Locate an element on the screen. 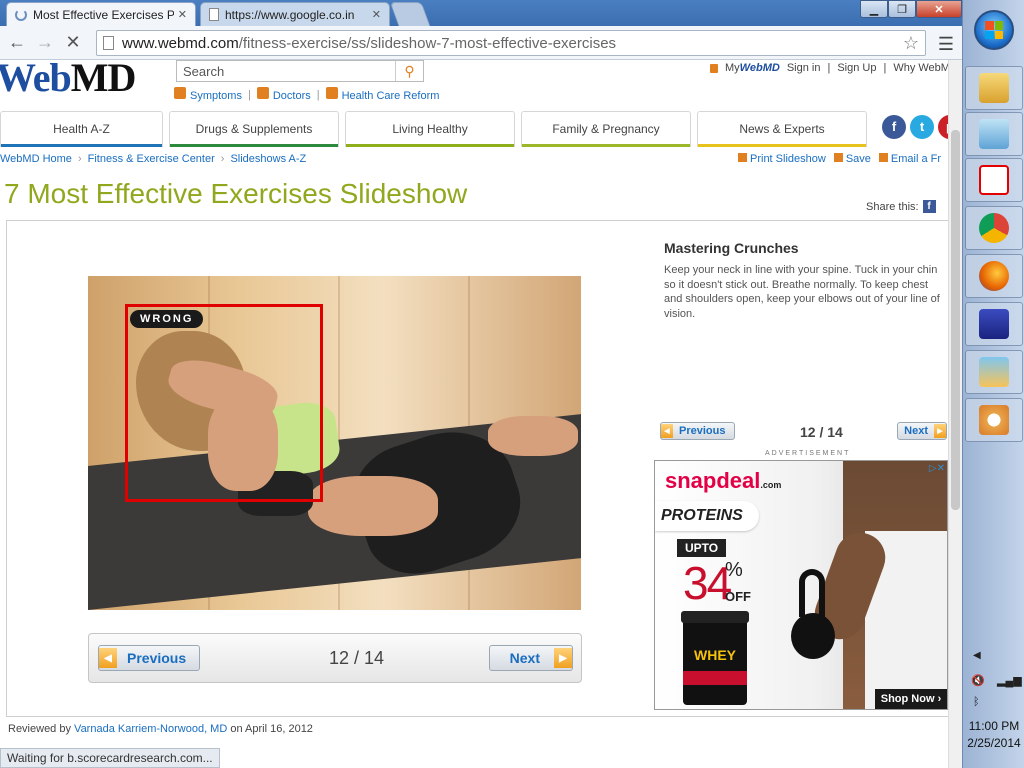 The width and height of the screenshot is (1024, 768). ad-discount: 34 is located at coordinates (707, 583).